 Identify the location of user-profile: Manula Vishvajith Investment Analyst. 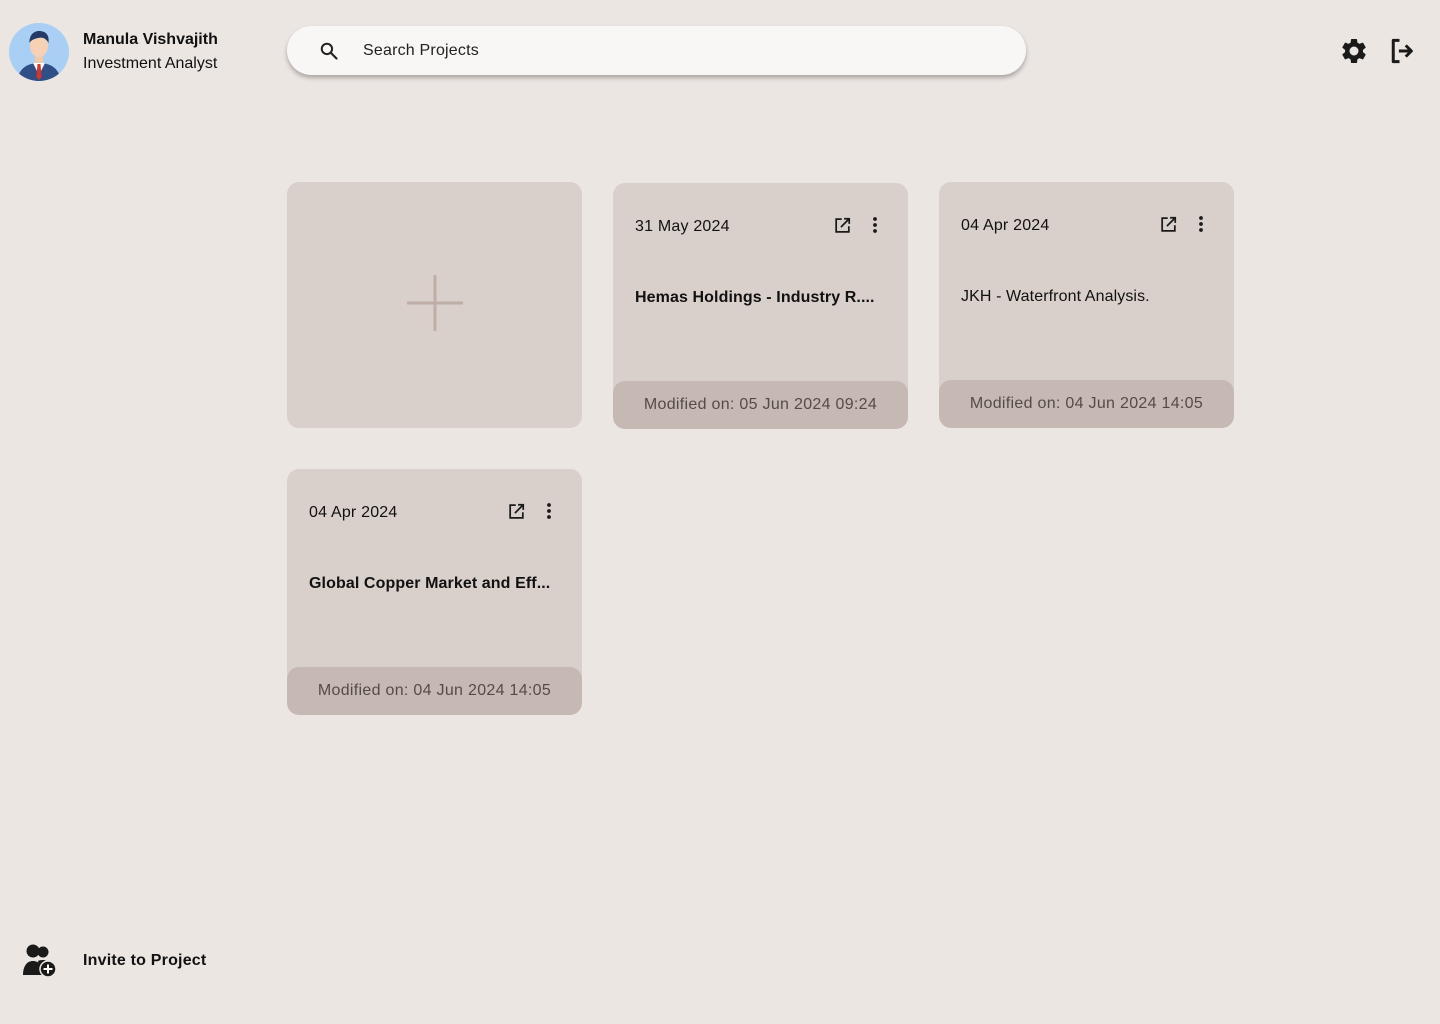
(113, 52).